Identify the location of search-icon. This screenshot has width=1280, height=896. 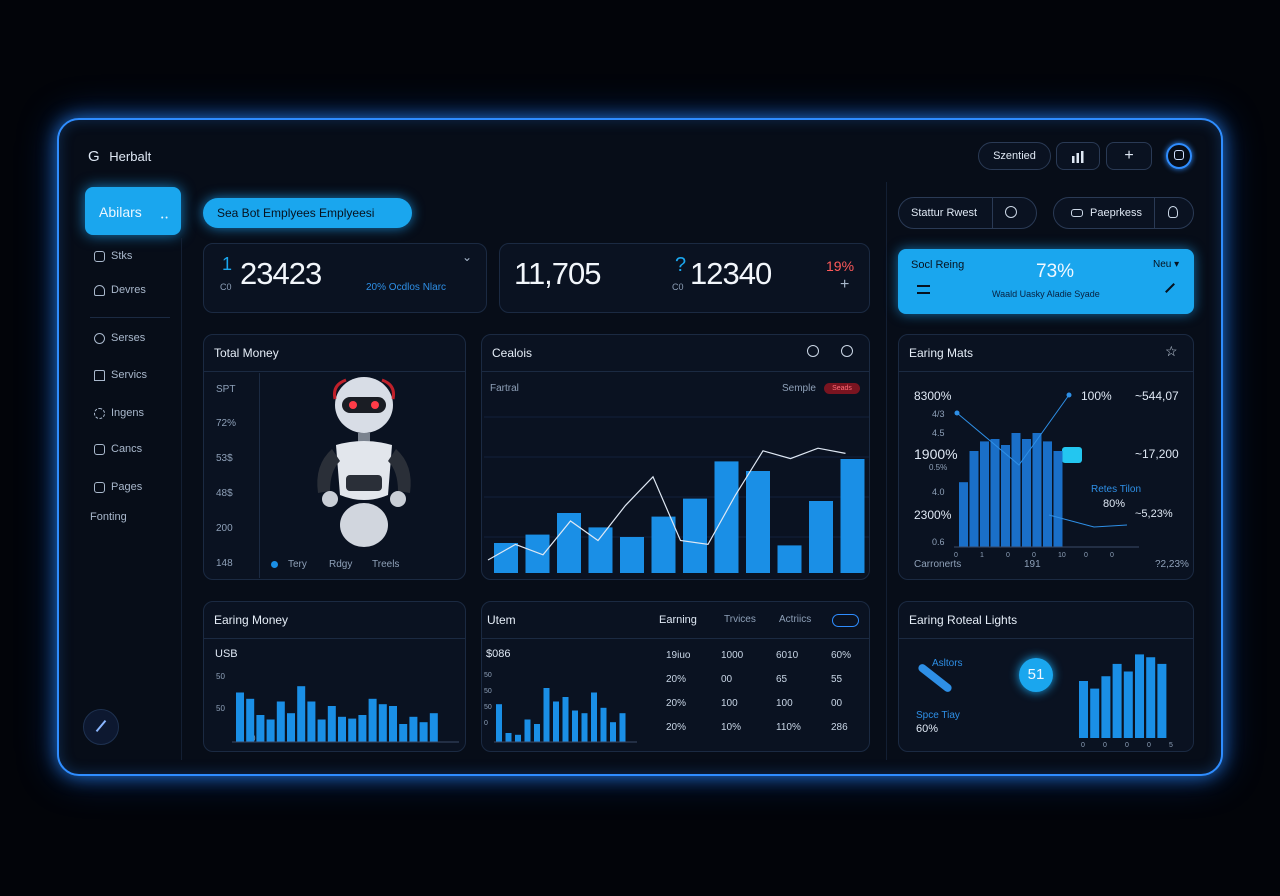
(813, 351).